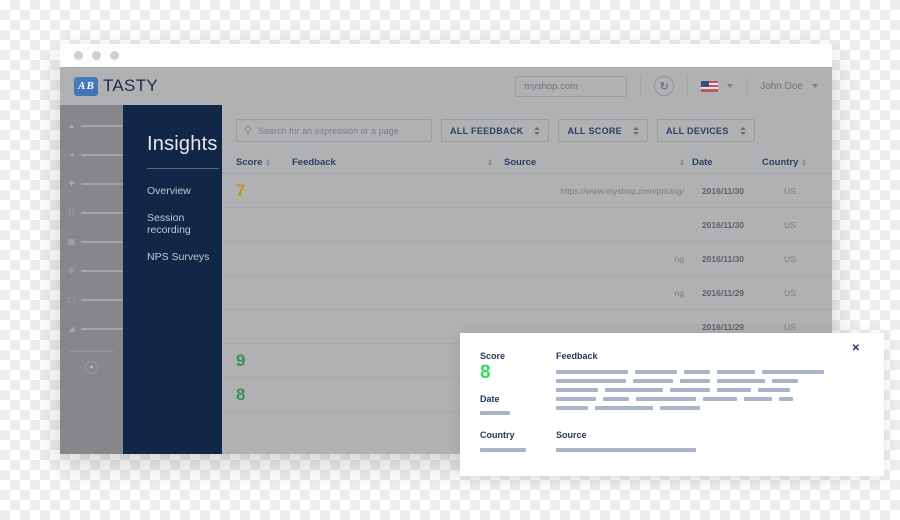 Image resolution: width=900 pixels, height=520 pixels. What do you see at coordinates (626, 441) in the screenshot?
I see `modal-source-block: Source` at bounding box center [626, 441].